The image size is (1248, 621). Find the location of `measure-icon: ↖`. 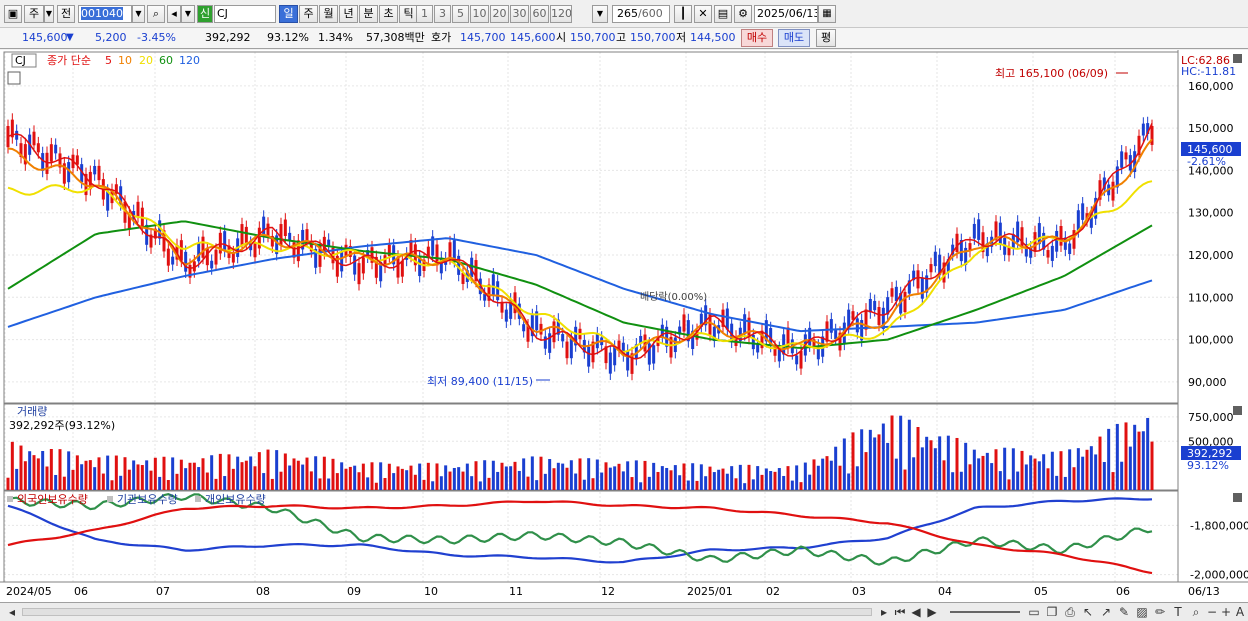

measure-icon: ↖ is located at coordinates (1088, 612).